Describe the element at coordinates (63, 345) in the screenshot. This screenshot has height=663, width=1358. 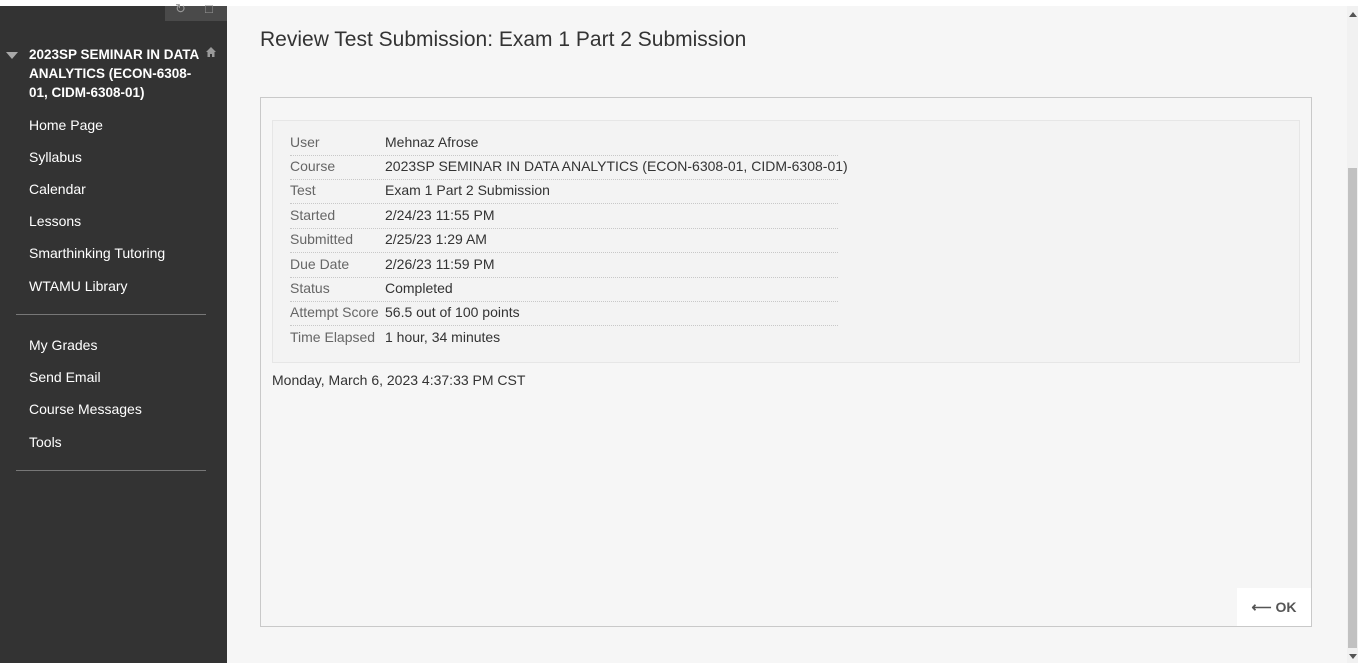
I see `sidebar-item-my-grades: My Grades` at that location.